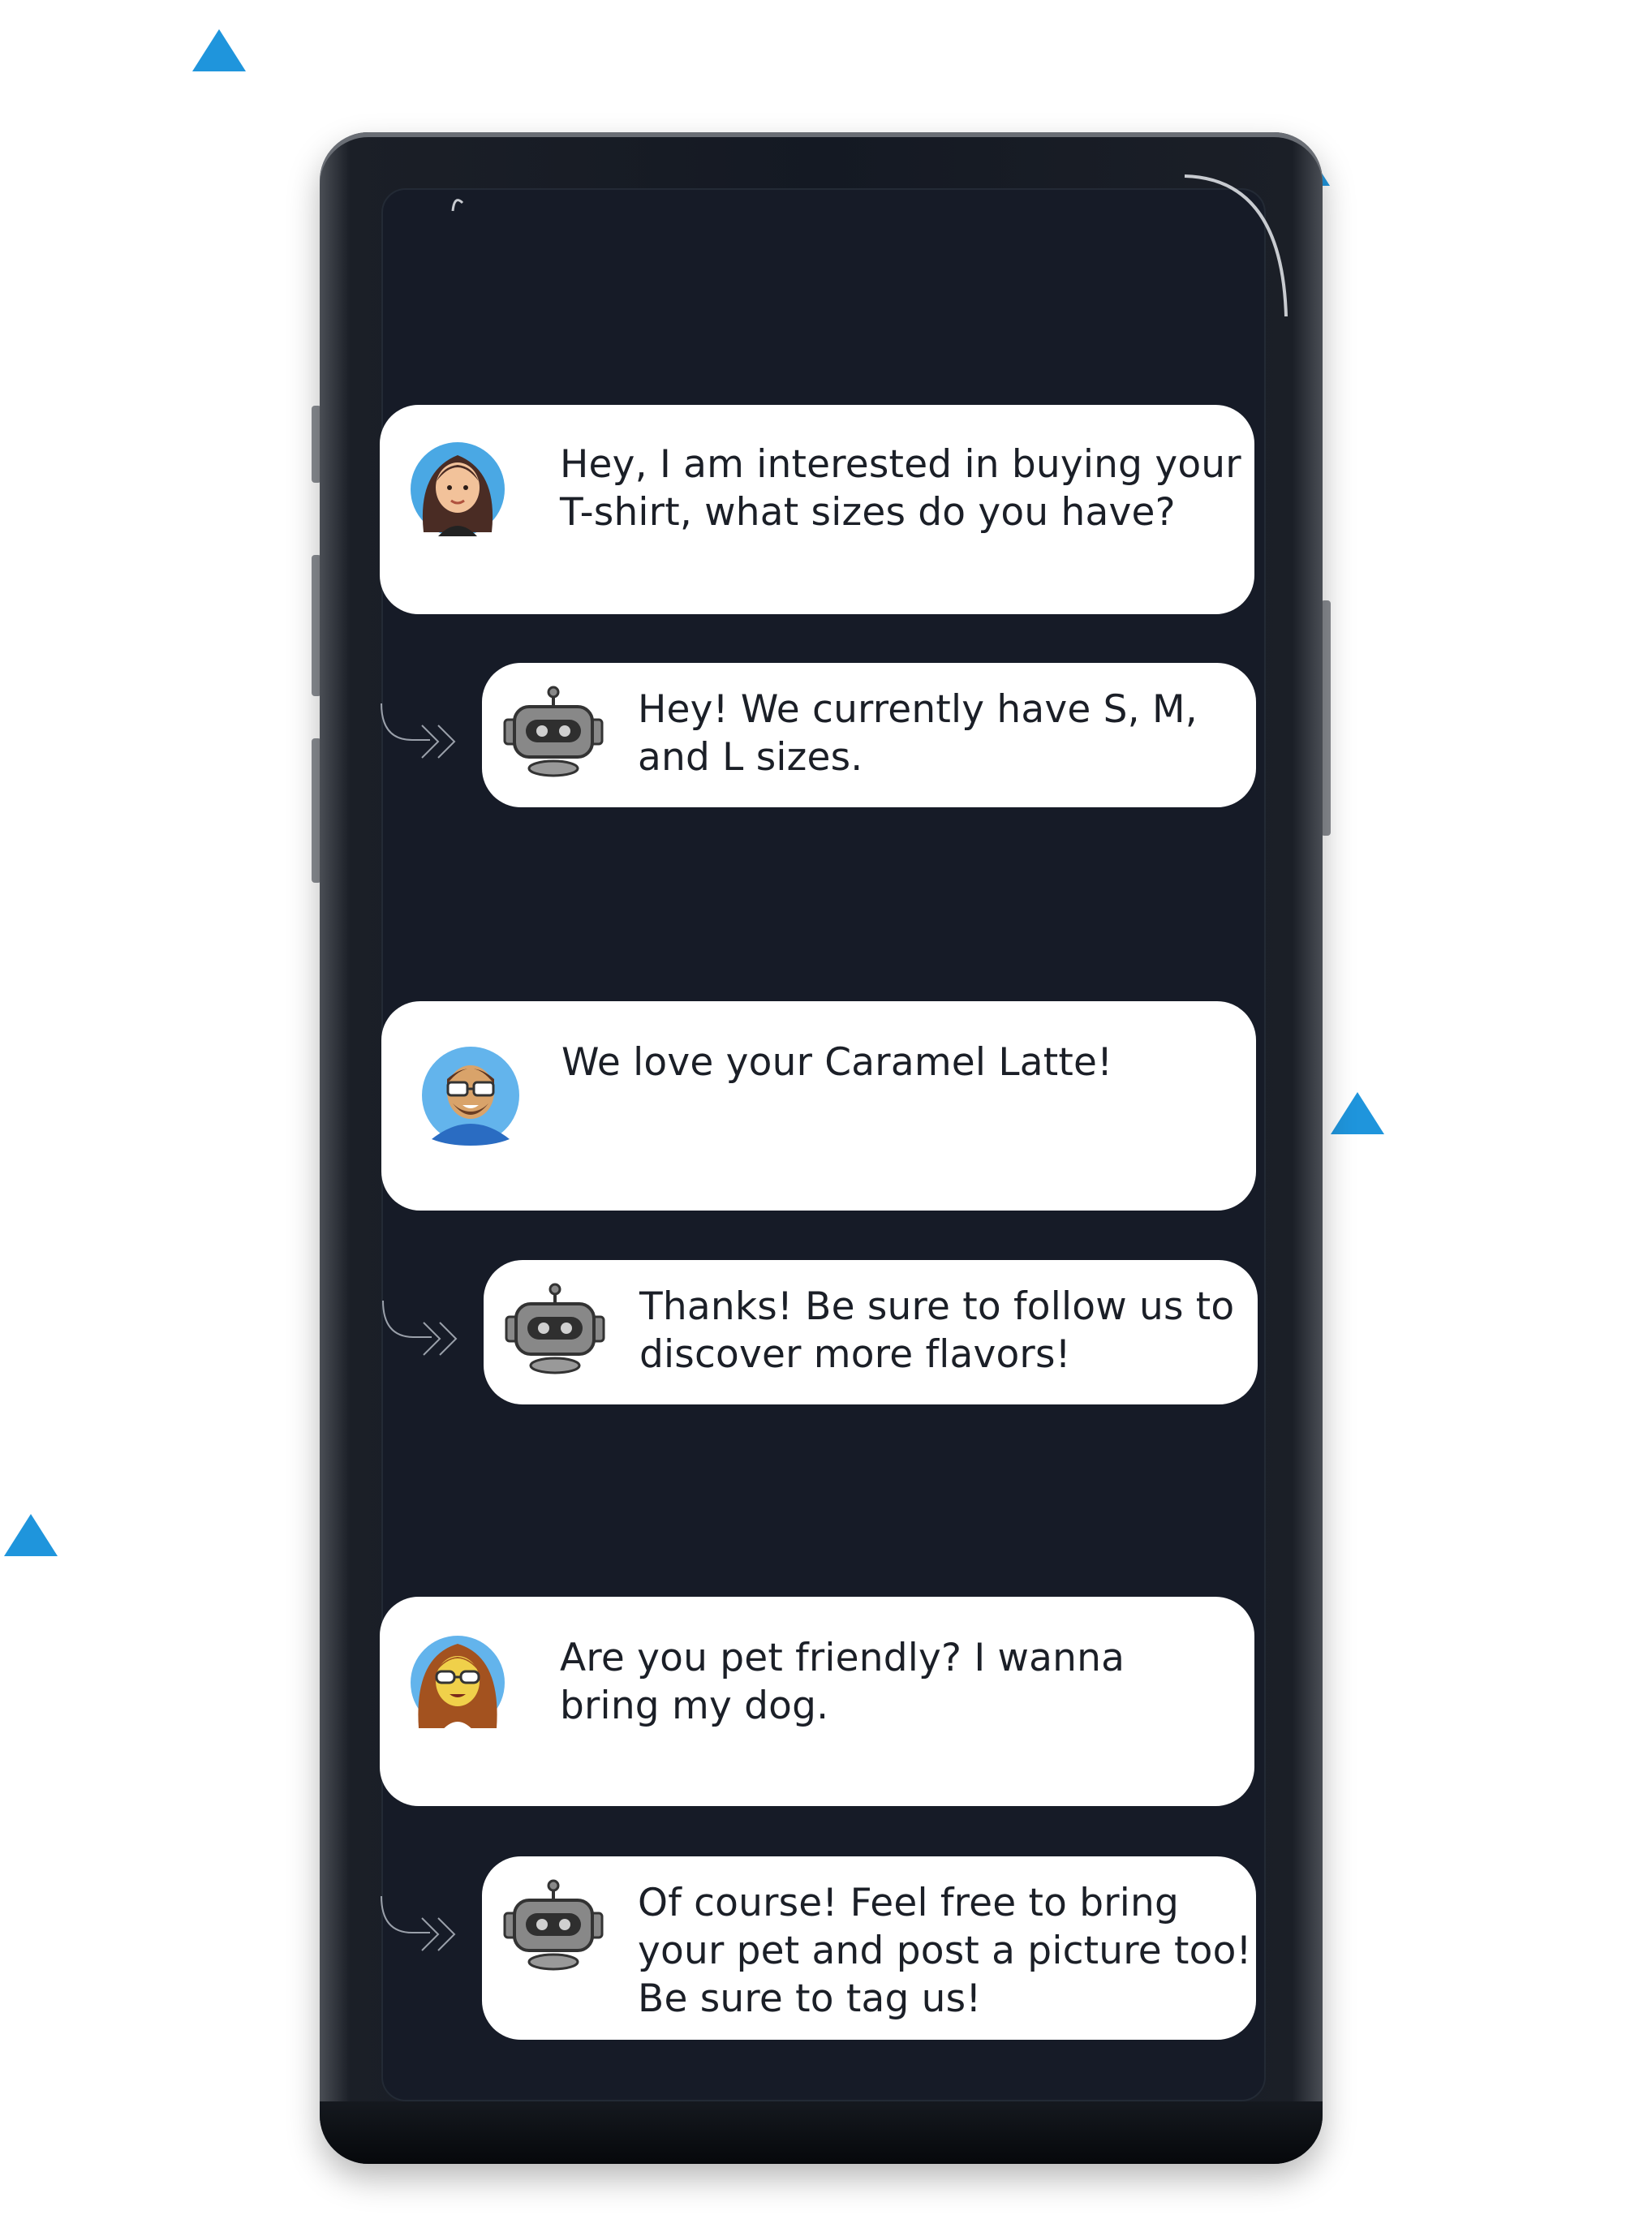 This screenshot has height=2215, width=1652. I want to click on user-message-text: We love your Caramel Latte!, so click(837, 1062).